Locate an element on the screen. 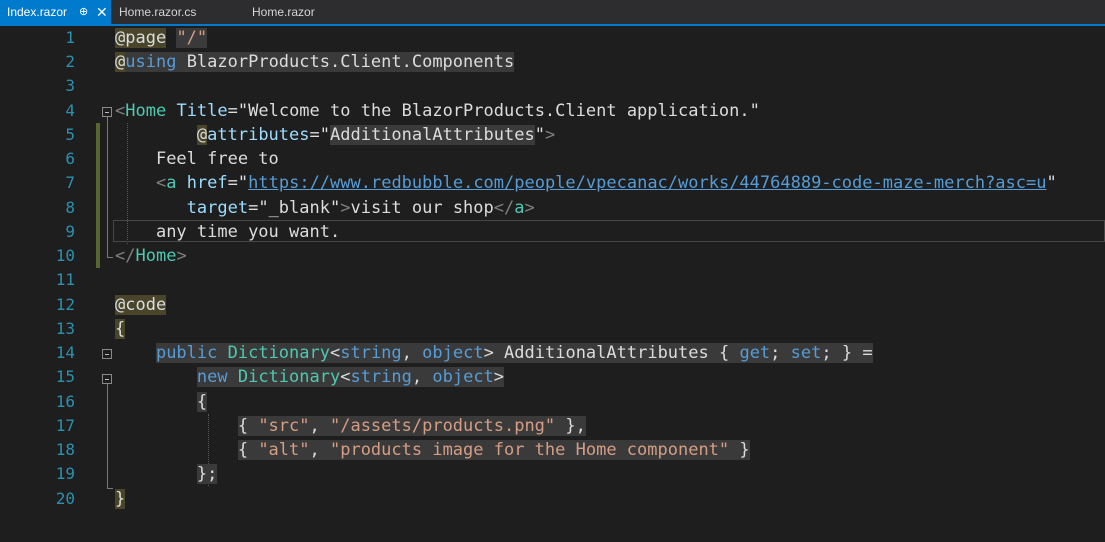 This screenshot has height=542, width=1105. generic-bracket: > is located at coordinates (499, 377).